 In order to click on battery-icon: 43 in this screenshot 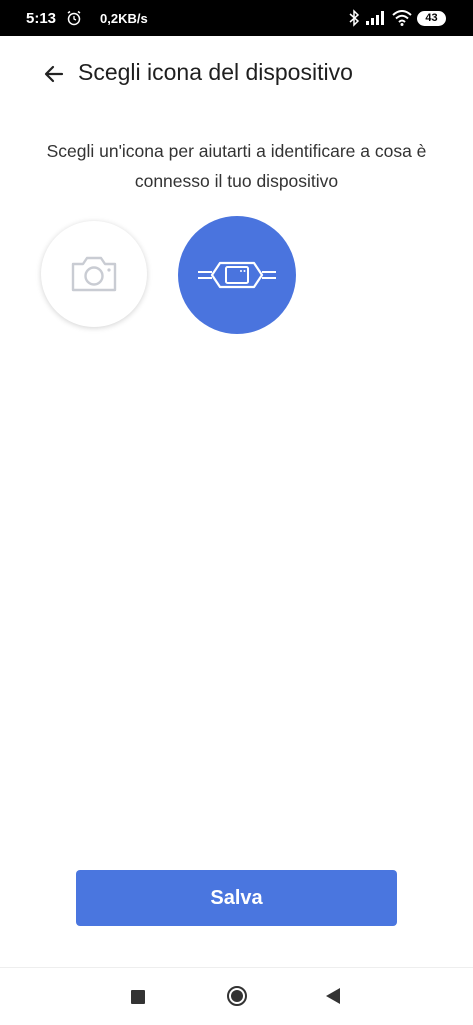, I will do `click(431, 18)`.